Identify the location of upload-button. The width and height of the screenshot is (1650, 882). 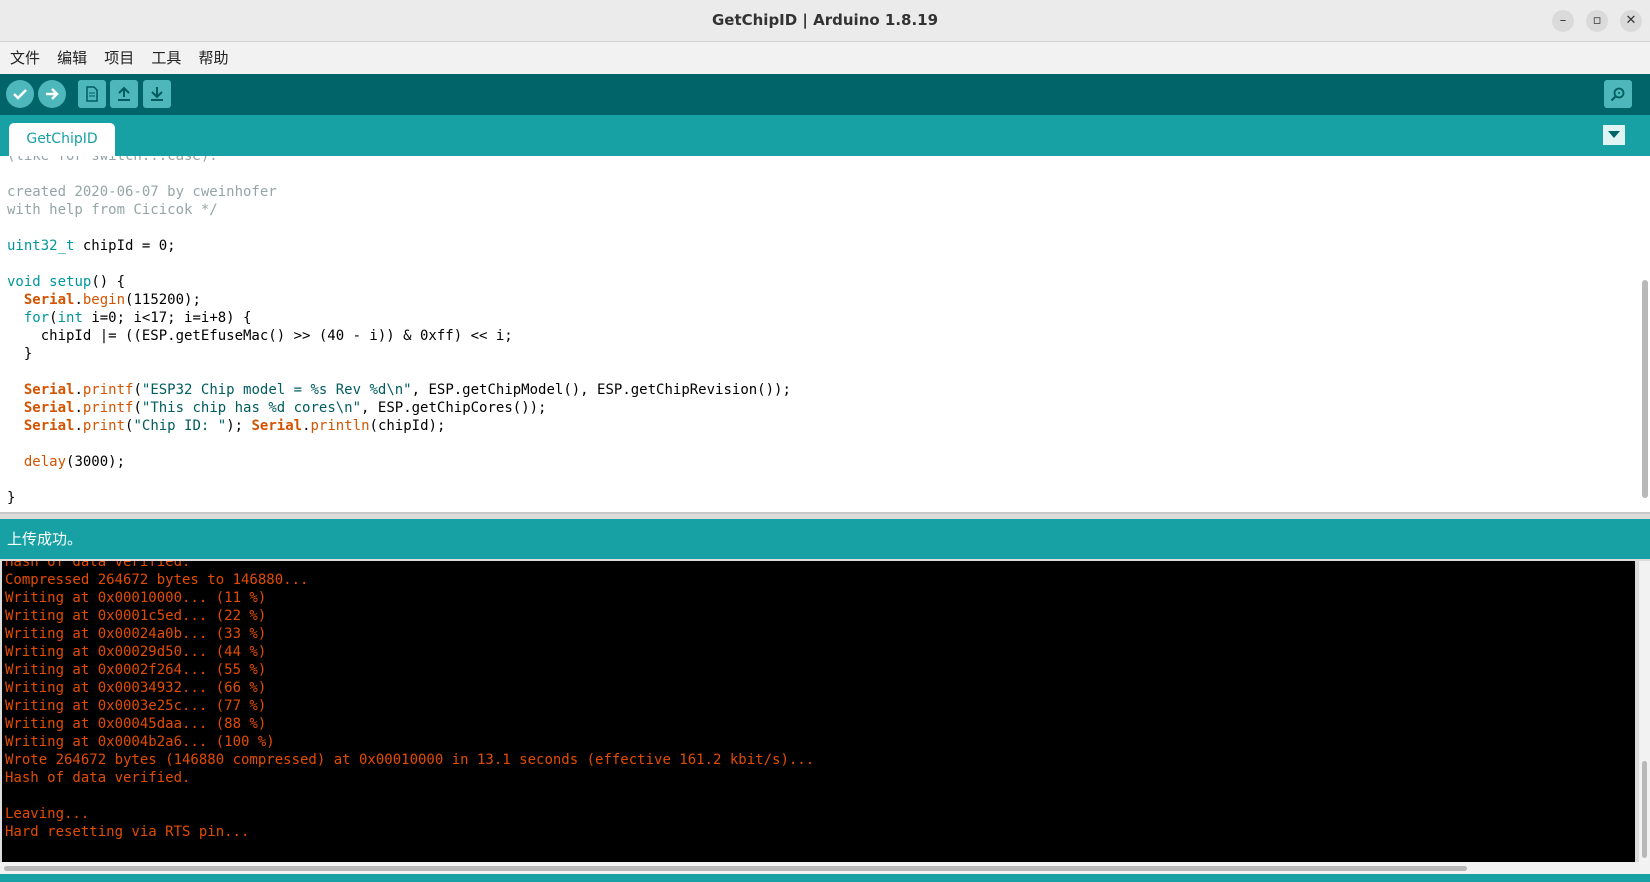
(52, 94).